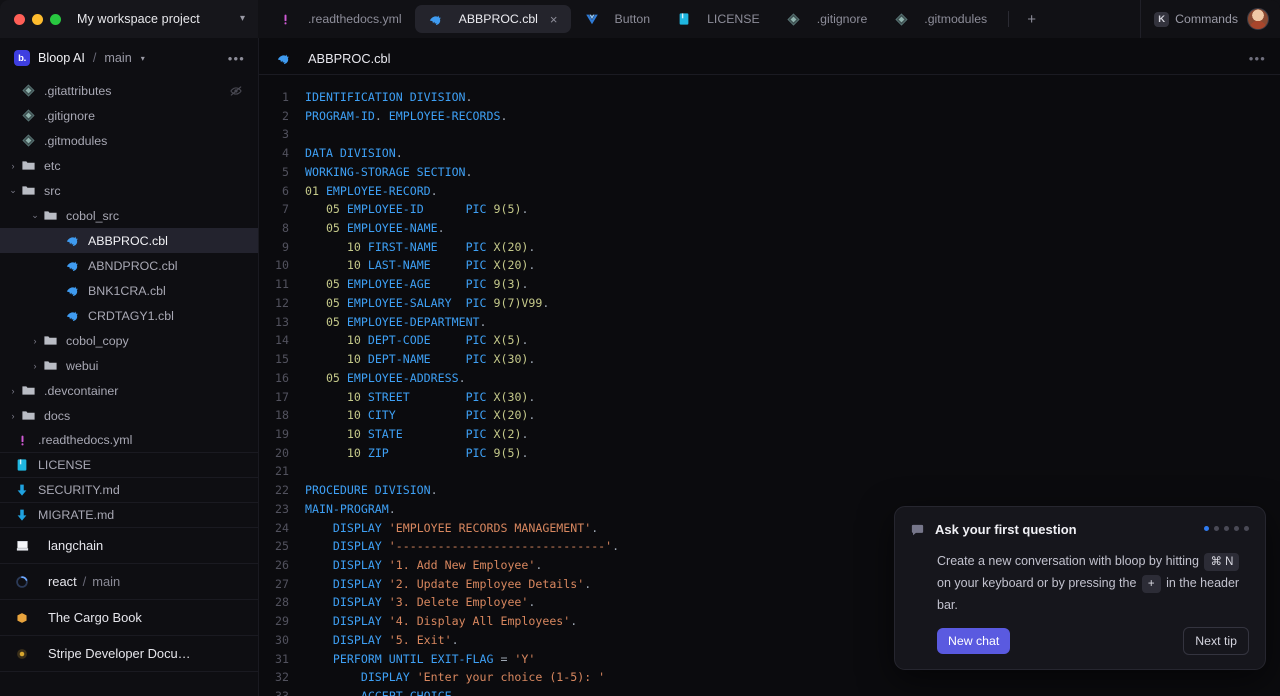  Describe the element at coordinates (129, 140) in the screenshot. I see `tree-item-gitmodules: .gitmodules` at that location.